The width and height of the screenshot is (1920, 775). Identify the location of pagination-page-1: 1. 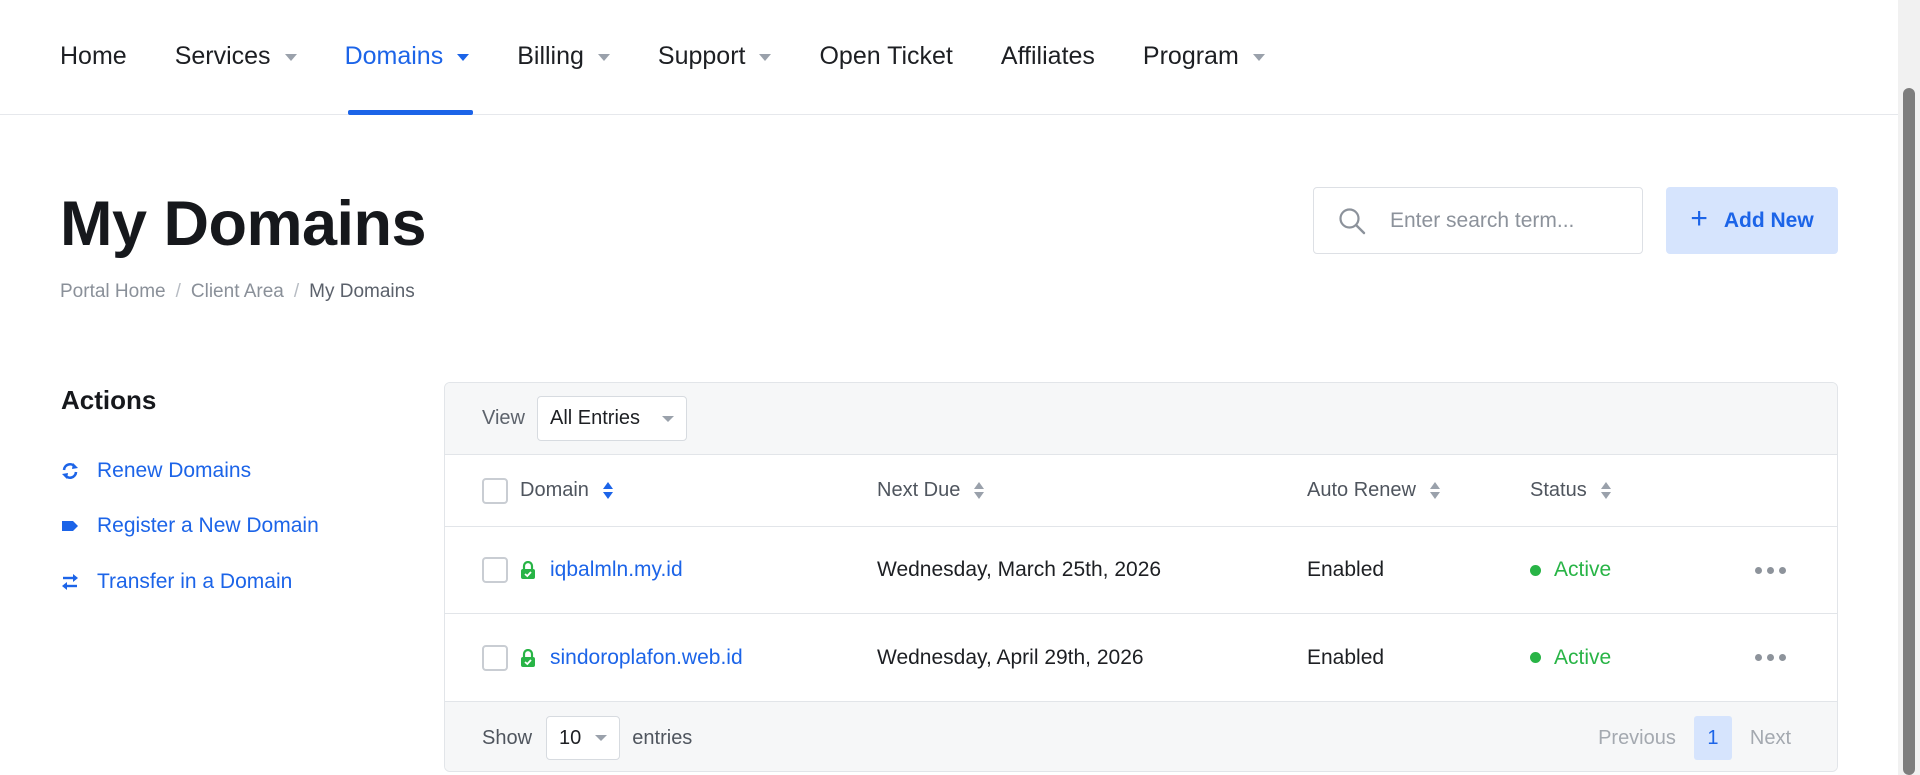
(1712, 738).